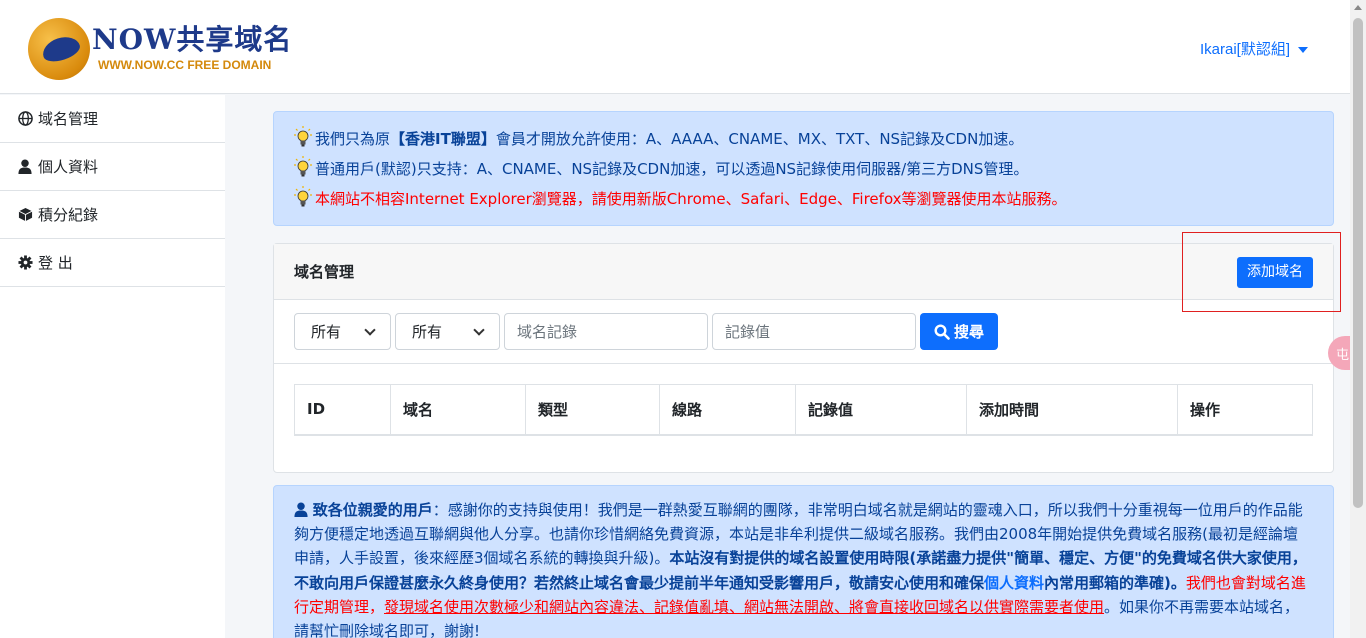 The height and width of the screenshot is (638, 1366). What do you see at coordinates (25, 118) in the screenshot?
I see `globe-icon` at bounding box center [25, 118].